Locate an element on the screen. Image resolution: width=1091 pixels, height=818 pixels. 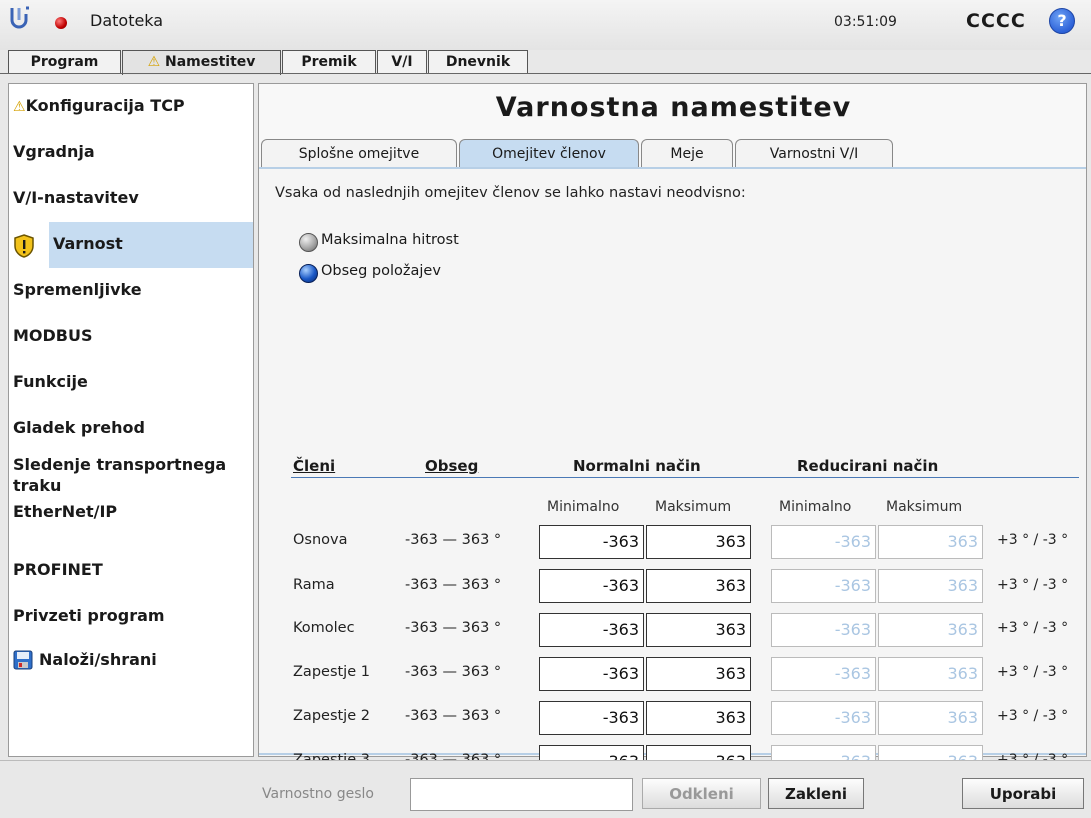
sidebar-item-label: Varnost is located at coordinates (88, 243).